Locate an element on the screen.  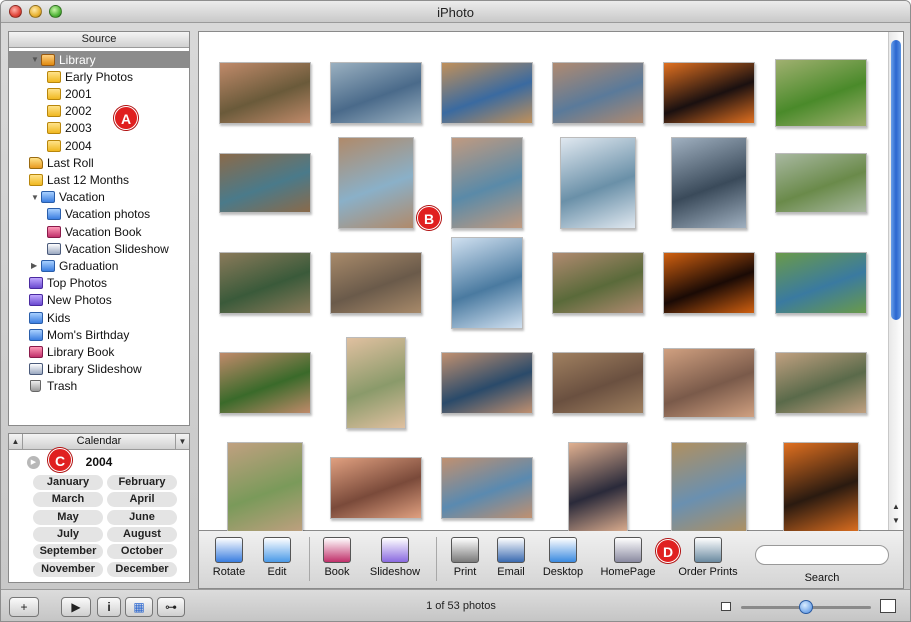
calendar-month: November is located at coordinates (68, 569).